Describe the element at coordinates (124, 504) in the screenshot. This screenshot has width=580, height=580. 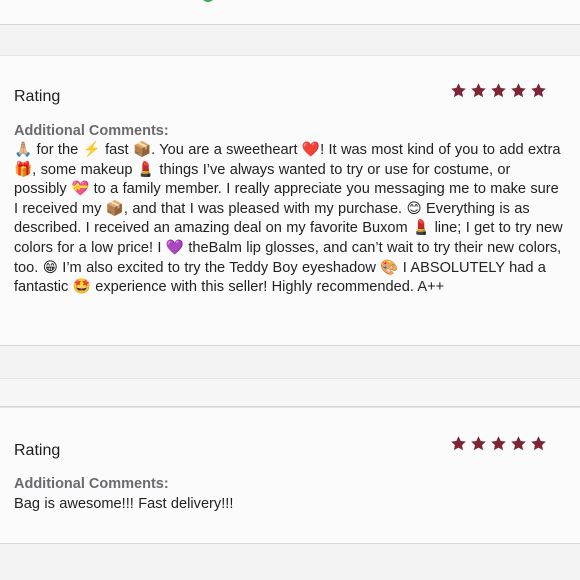
I see `comment-text: Bag is awesome!!! Fast delivery!!!` at that location.